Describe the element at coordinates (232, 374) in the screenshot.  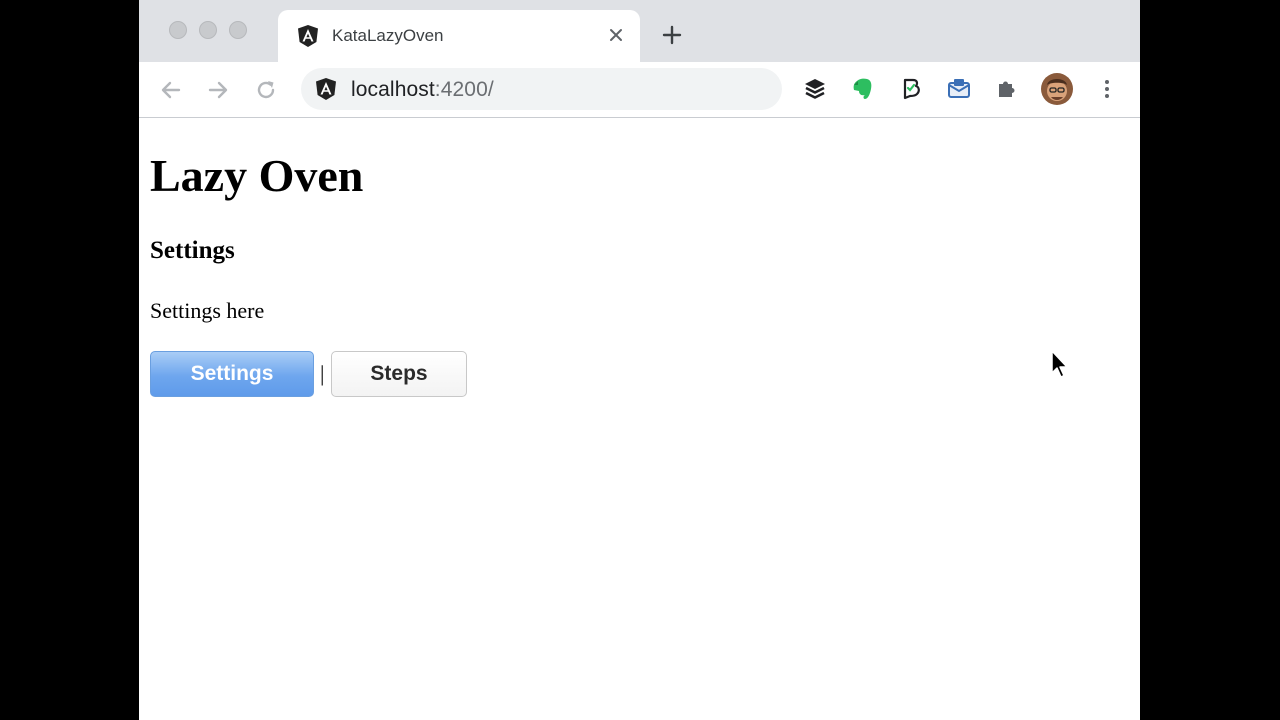
I see `settings-button: Settings` at that location.